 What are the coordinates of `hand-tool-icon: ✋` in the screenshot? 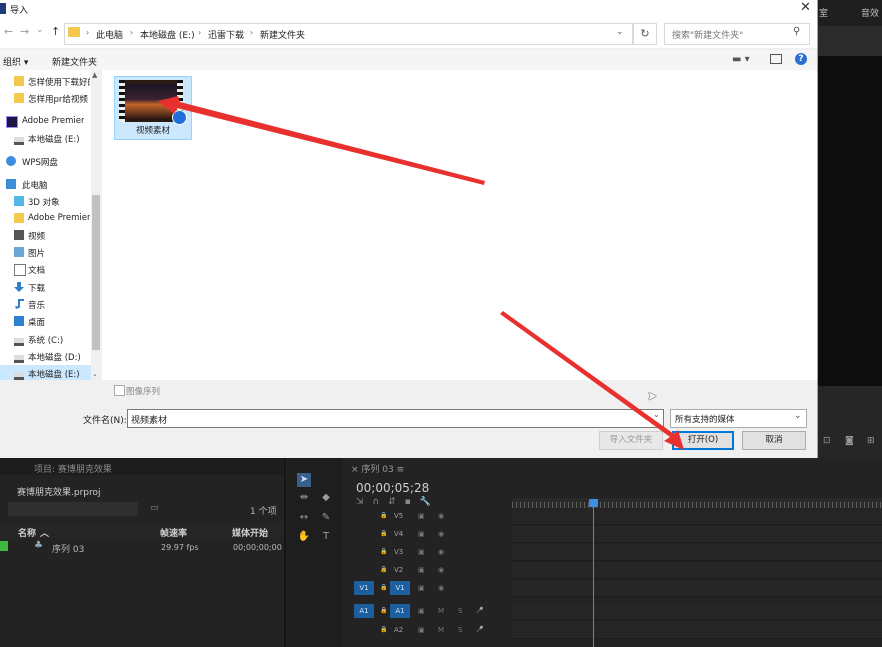 It's located at (304, 537).